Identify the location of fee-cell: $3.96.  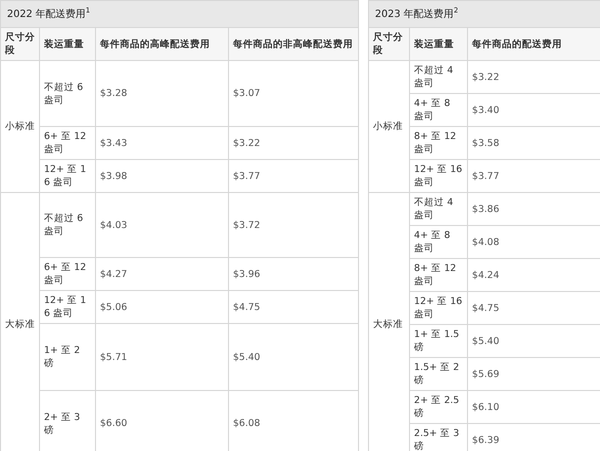
(293, 274).